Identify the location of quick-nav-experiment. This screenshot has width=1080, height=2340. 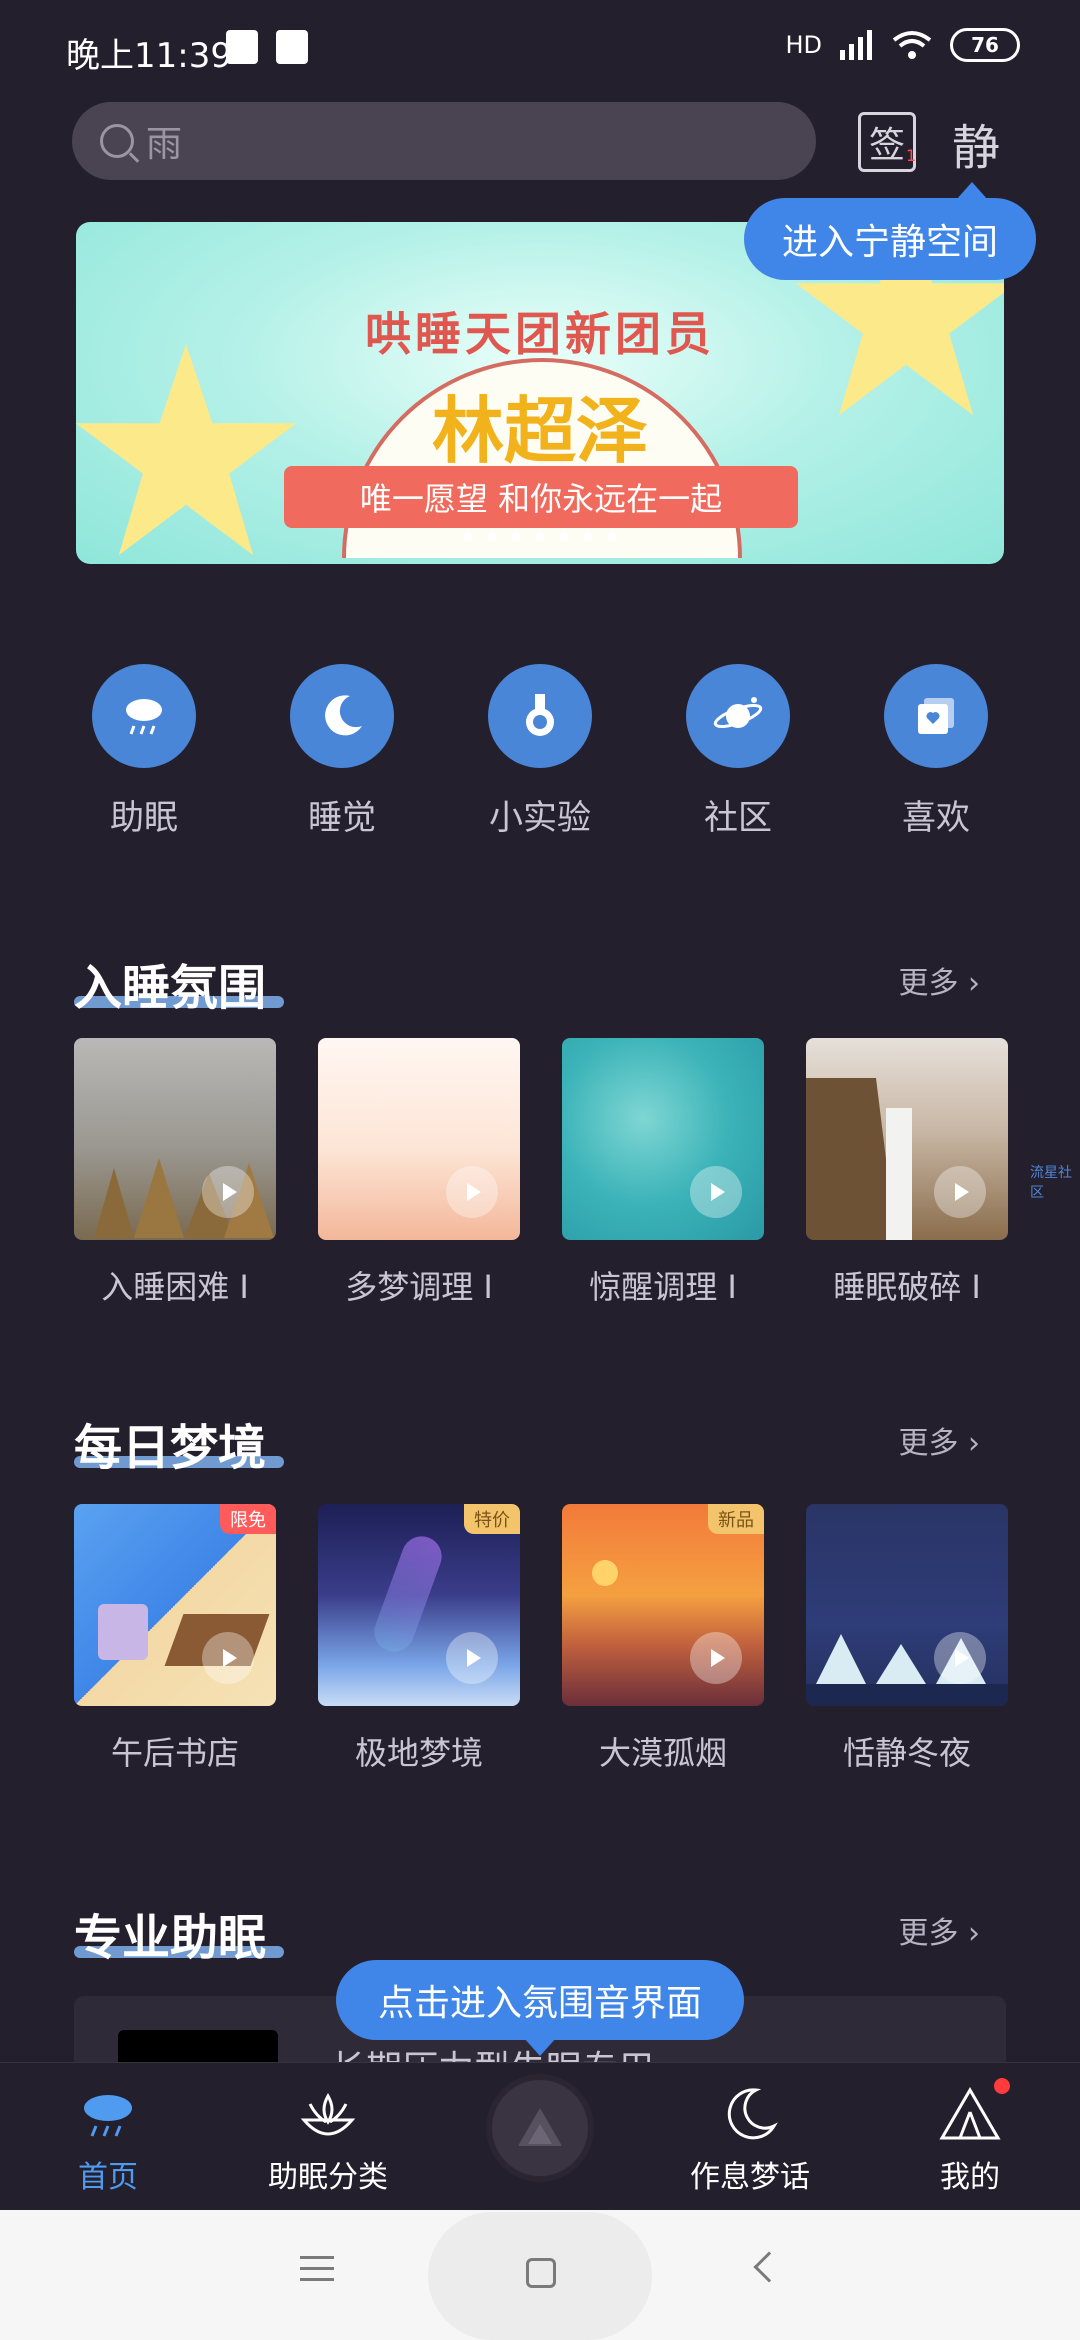
(540, 716).